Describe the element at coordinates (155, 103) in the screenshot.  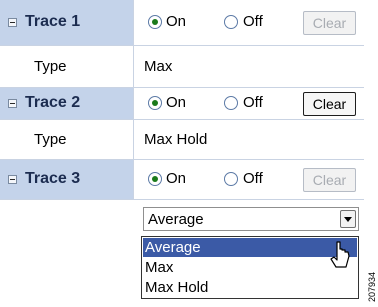
I see `trace-2-on-radio` at that location.